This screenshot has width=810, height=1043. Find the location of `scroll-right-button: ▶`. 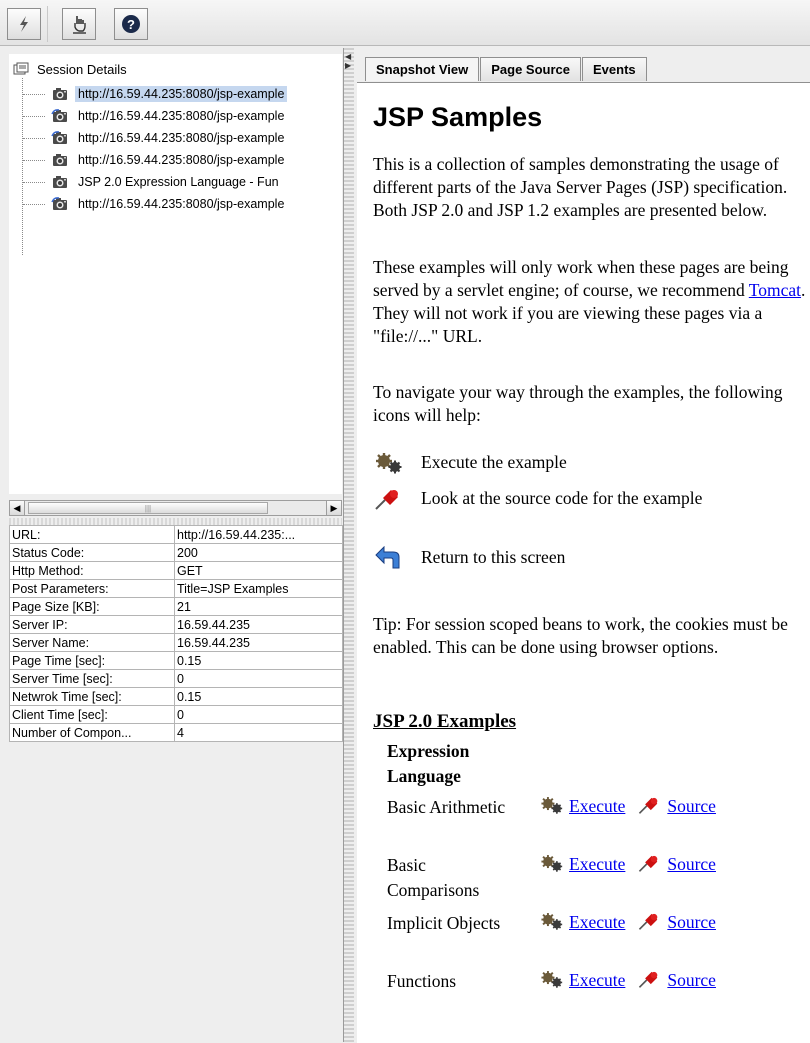

scroll-right-button: ▶ is located at coordinates (333, 508).